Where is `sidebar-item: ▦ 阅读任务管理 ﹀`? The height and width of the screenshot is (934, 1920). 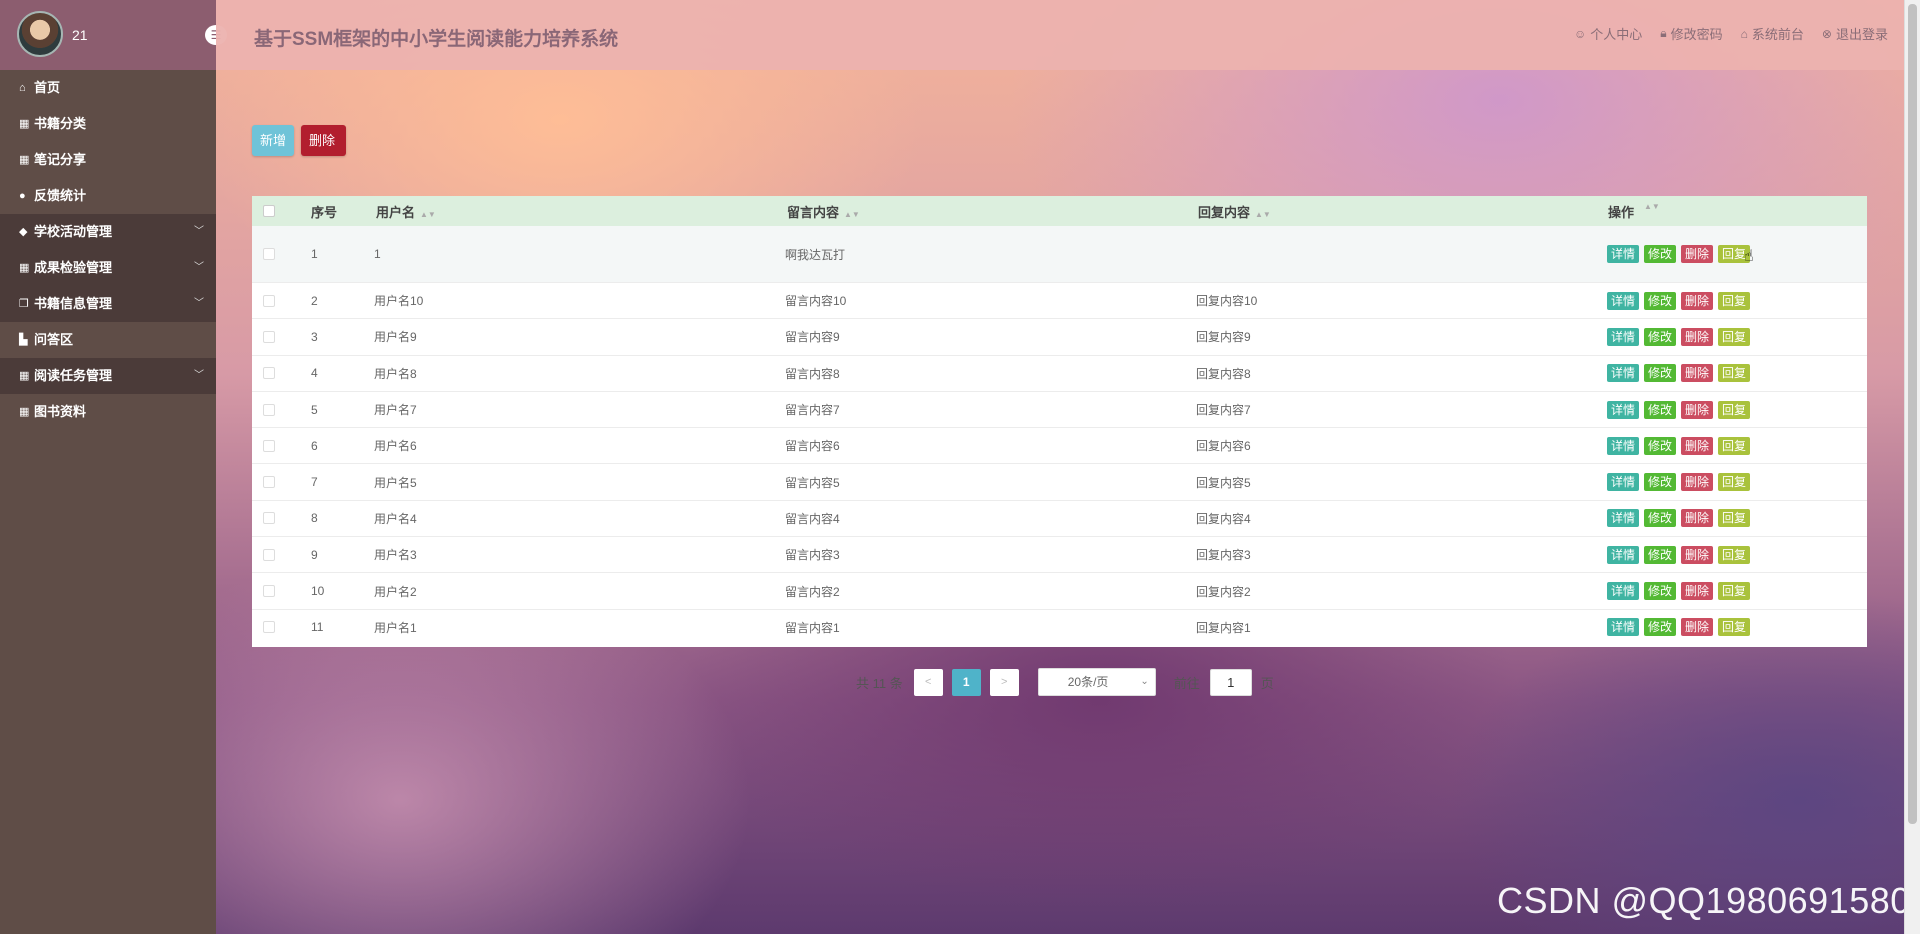 sidebar-item: ▦ 阅读任务管理 ﹀ is located at coordinates (108, 376).